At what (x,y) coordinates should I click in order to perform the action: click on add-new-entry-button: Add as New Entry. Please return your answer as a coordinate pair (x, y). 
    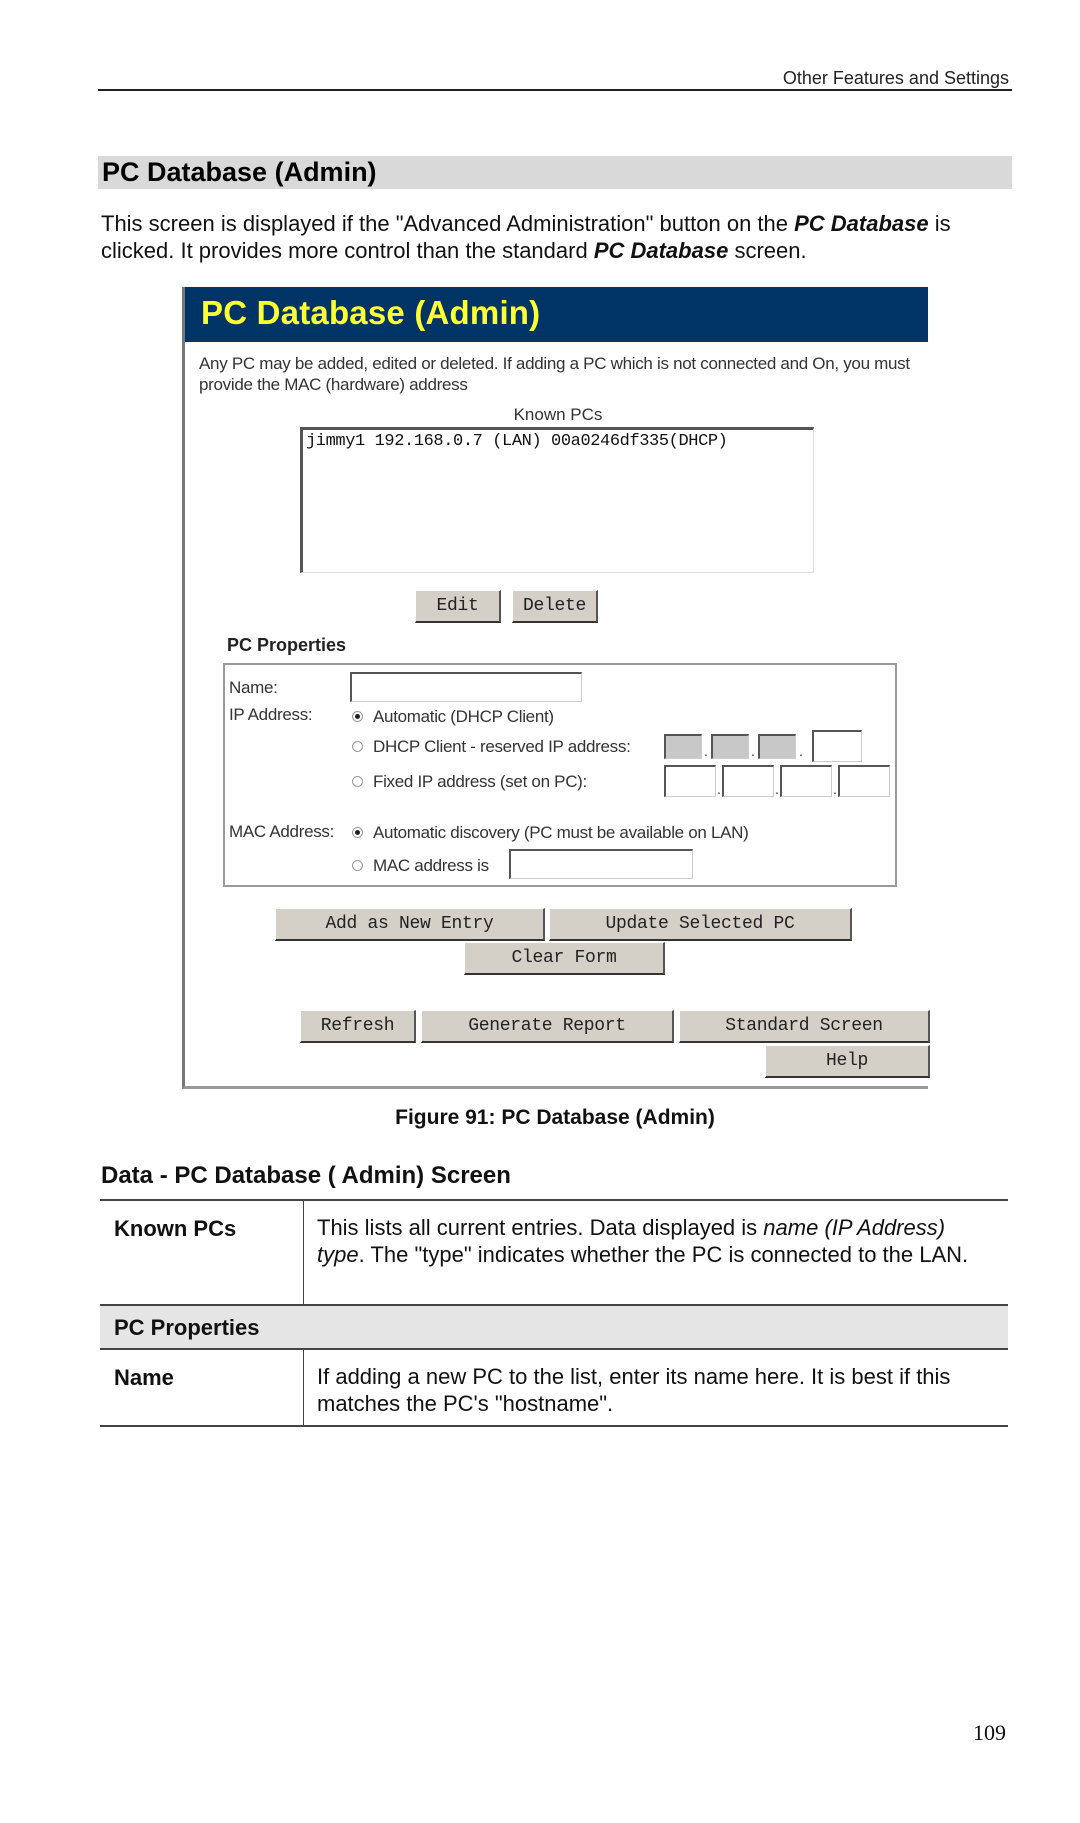
    Looking at the image, I should click on (410, 924).